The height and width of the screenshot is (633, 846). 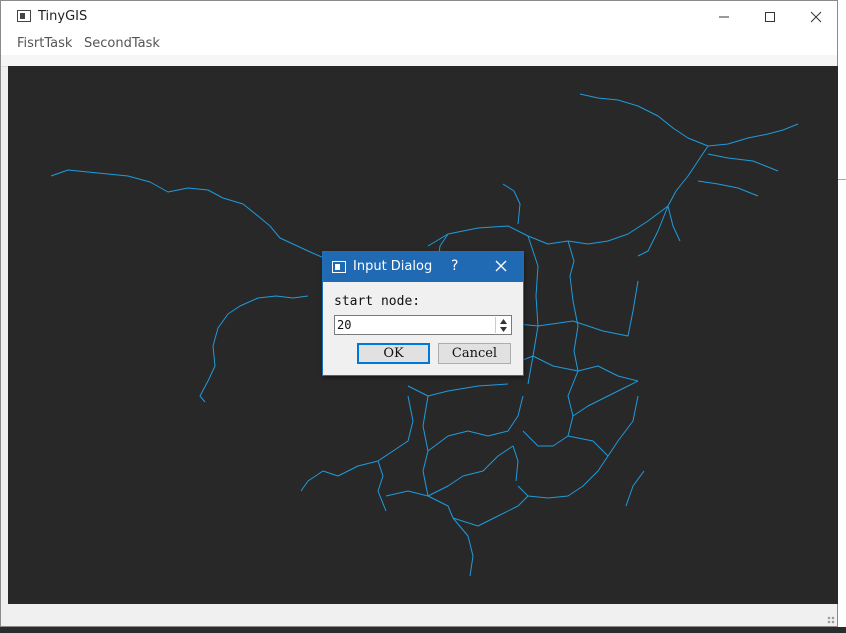 I want to click on chevron-down-icon, so click(x=503, y=329).